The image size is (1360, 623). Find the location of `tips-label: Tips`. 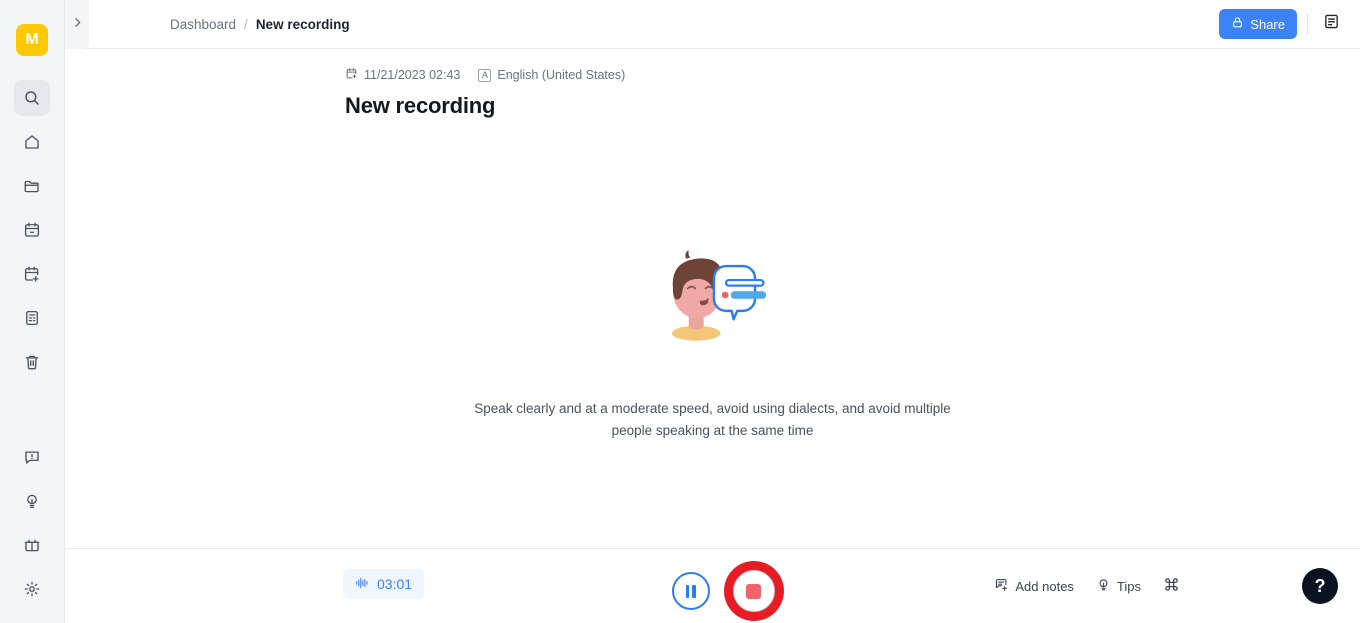

tips-label: Tips is located at coordinates (1128, 586).